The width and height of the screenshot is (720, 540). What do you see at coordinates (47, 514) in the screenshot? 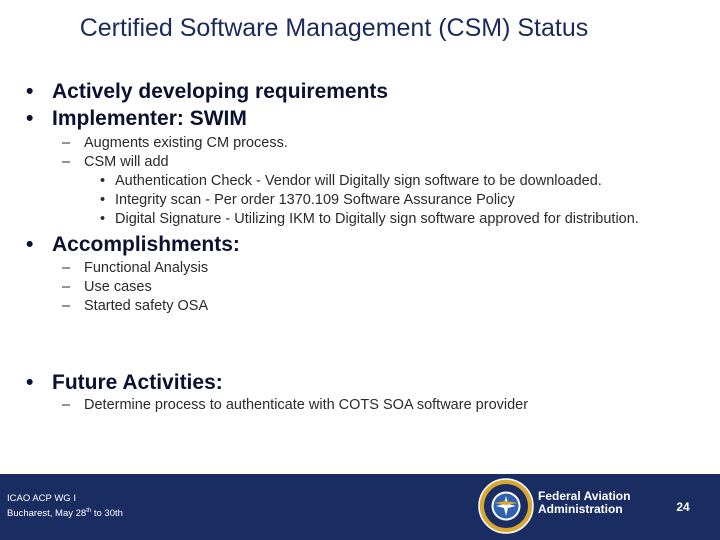
I see `footer-date-prefix: Bucharest, May 28` at bounding box center [47, 514].